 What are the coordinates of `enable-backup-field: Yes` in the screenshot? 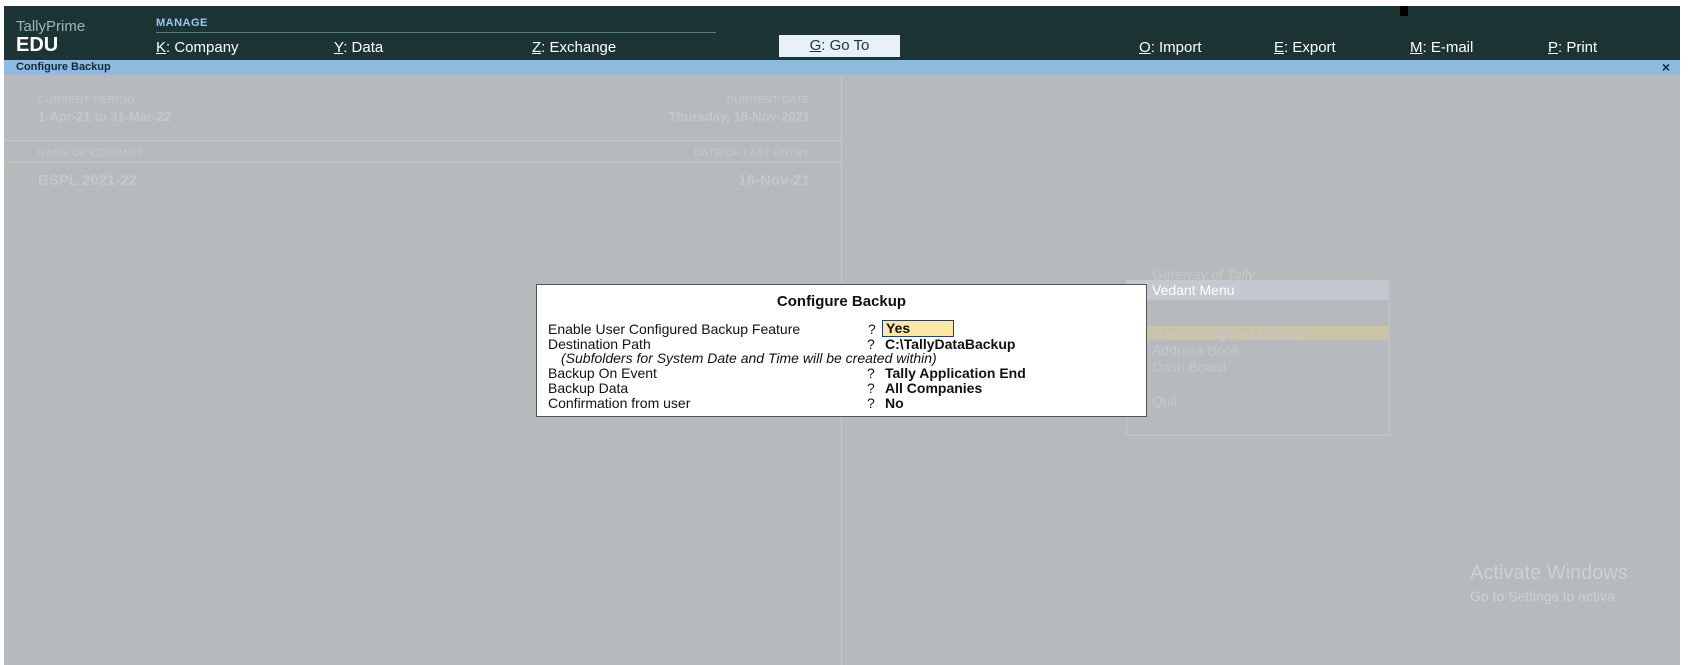 It's located at (918, 328).